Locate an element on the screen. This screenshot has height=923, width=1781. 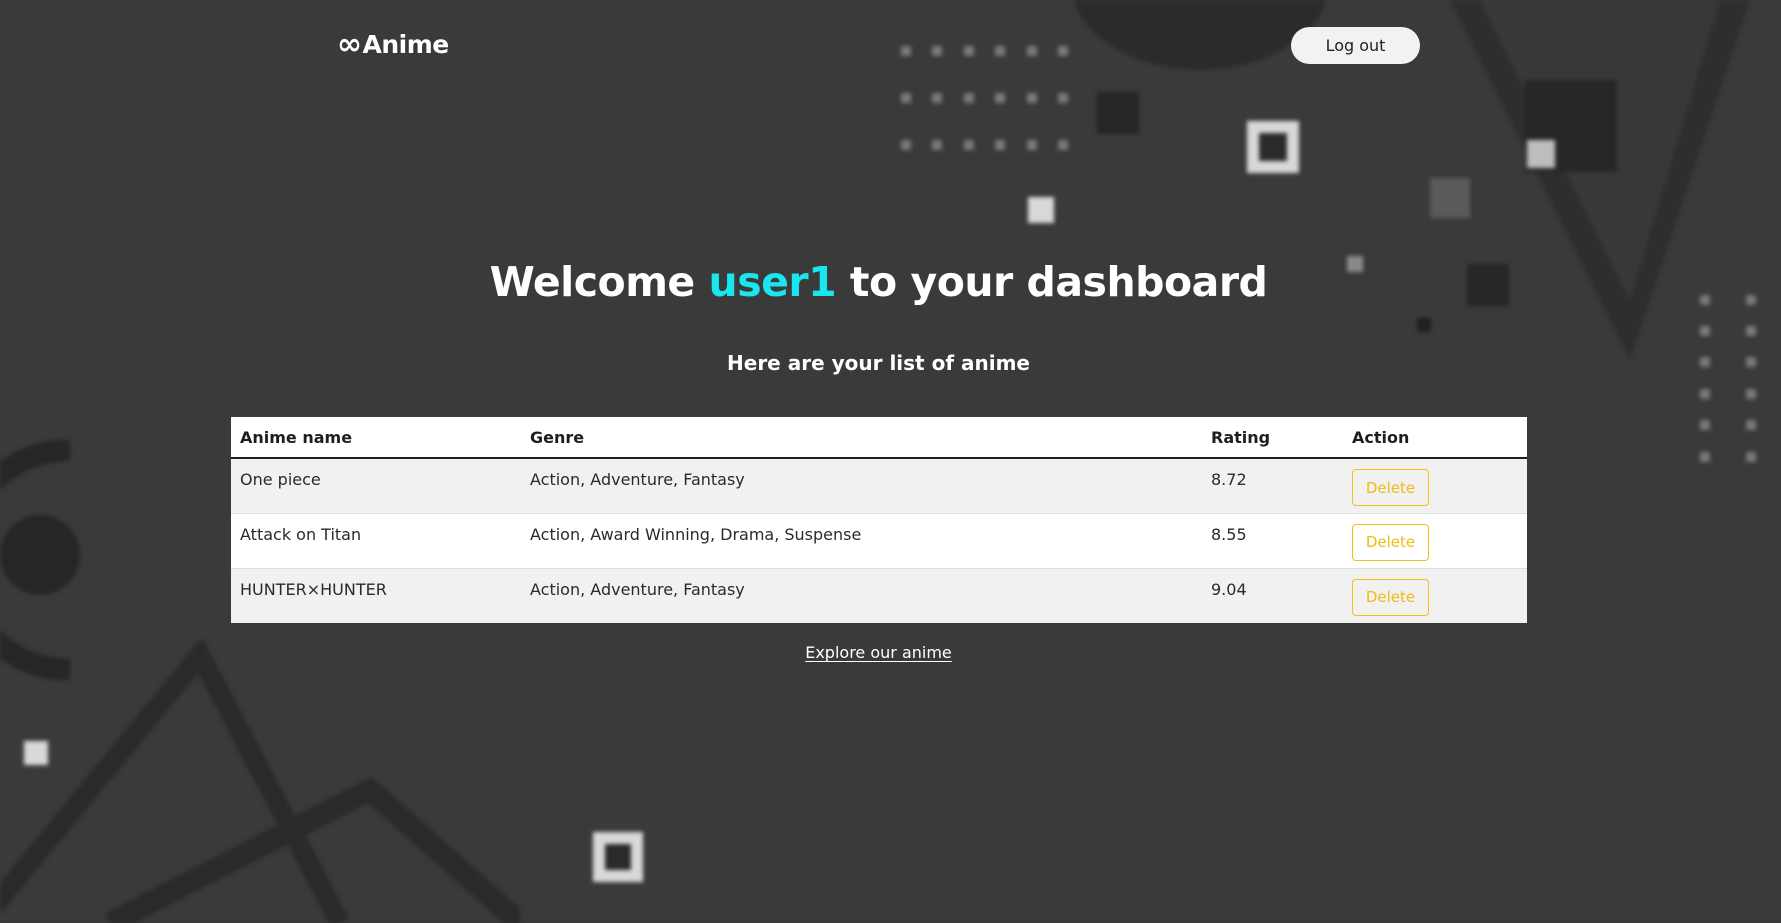
rating-cell: 8.55 is located at coordinates (1272, 540).